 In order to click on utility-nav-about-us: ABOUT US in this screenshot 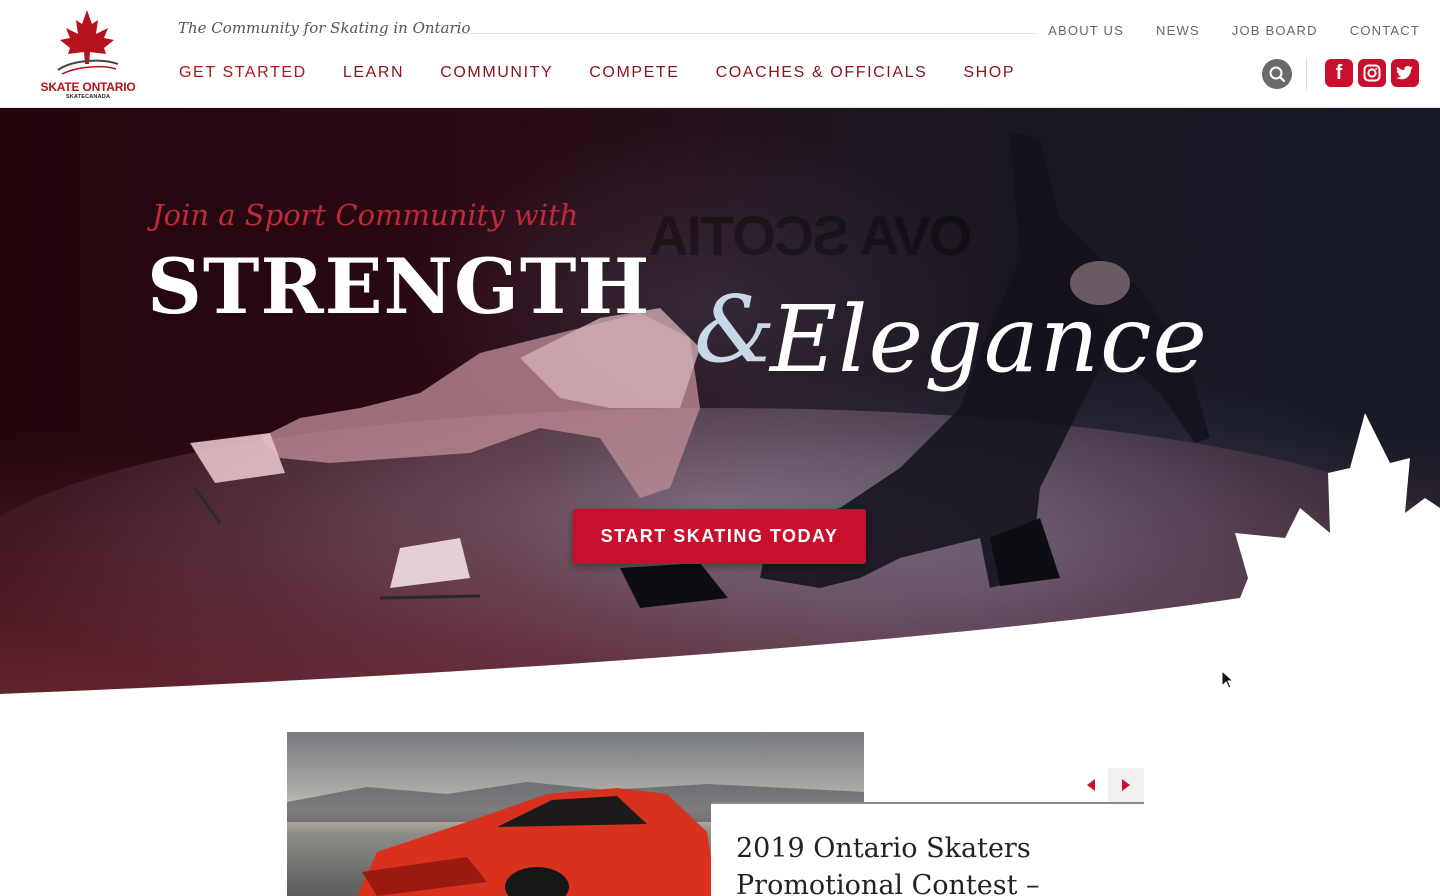, I will do `click(1086, 30)`.